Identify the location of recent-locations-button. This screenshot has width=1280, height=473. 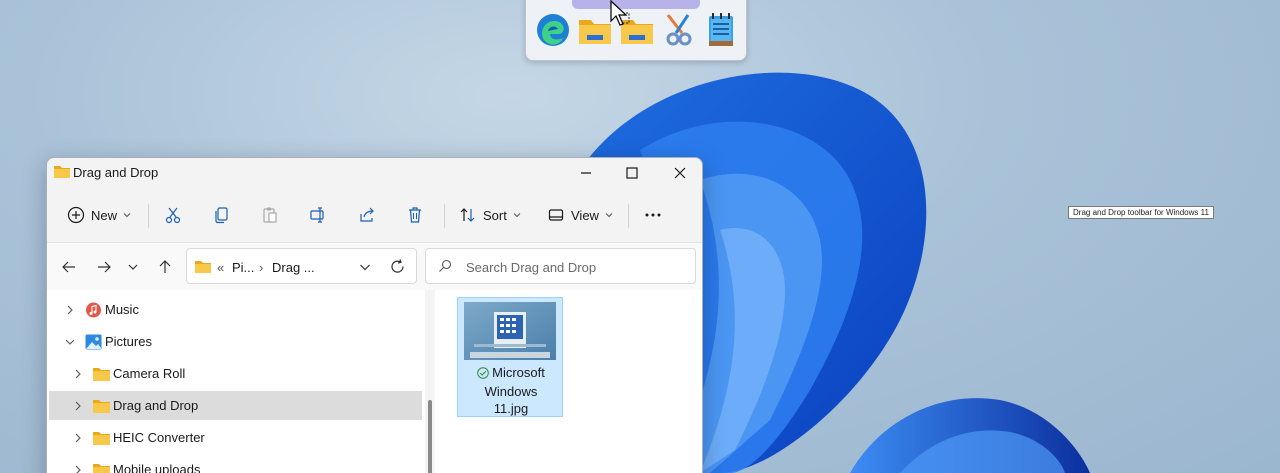
(133, 267).